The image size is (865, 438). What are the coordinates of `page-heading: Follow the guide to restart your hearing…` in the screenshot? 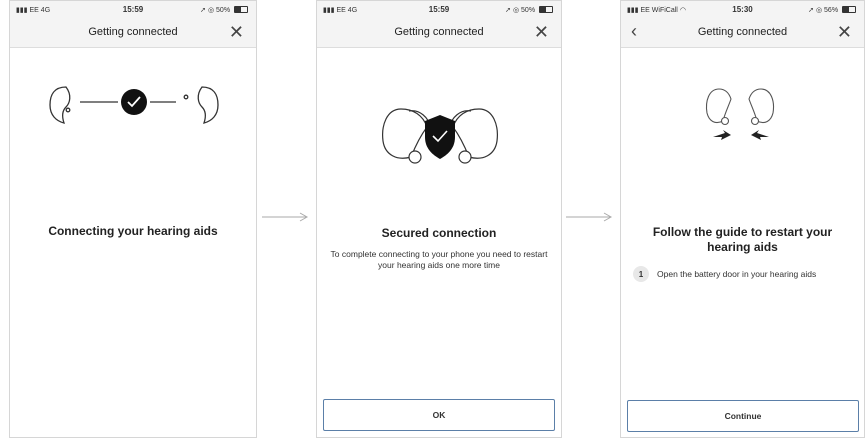 It's located at (742, 239).